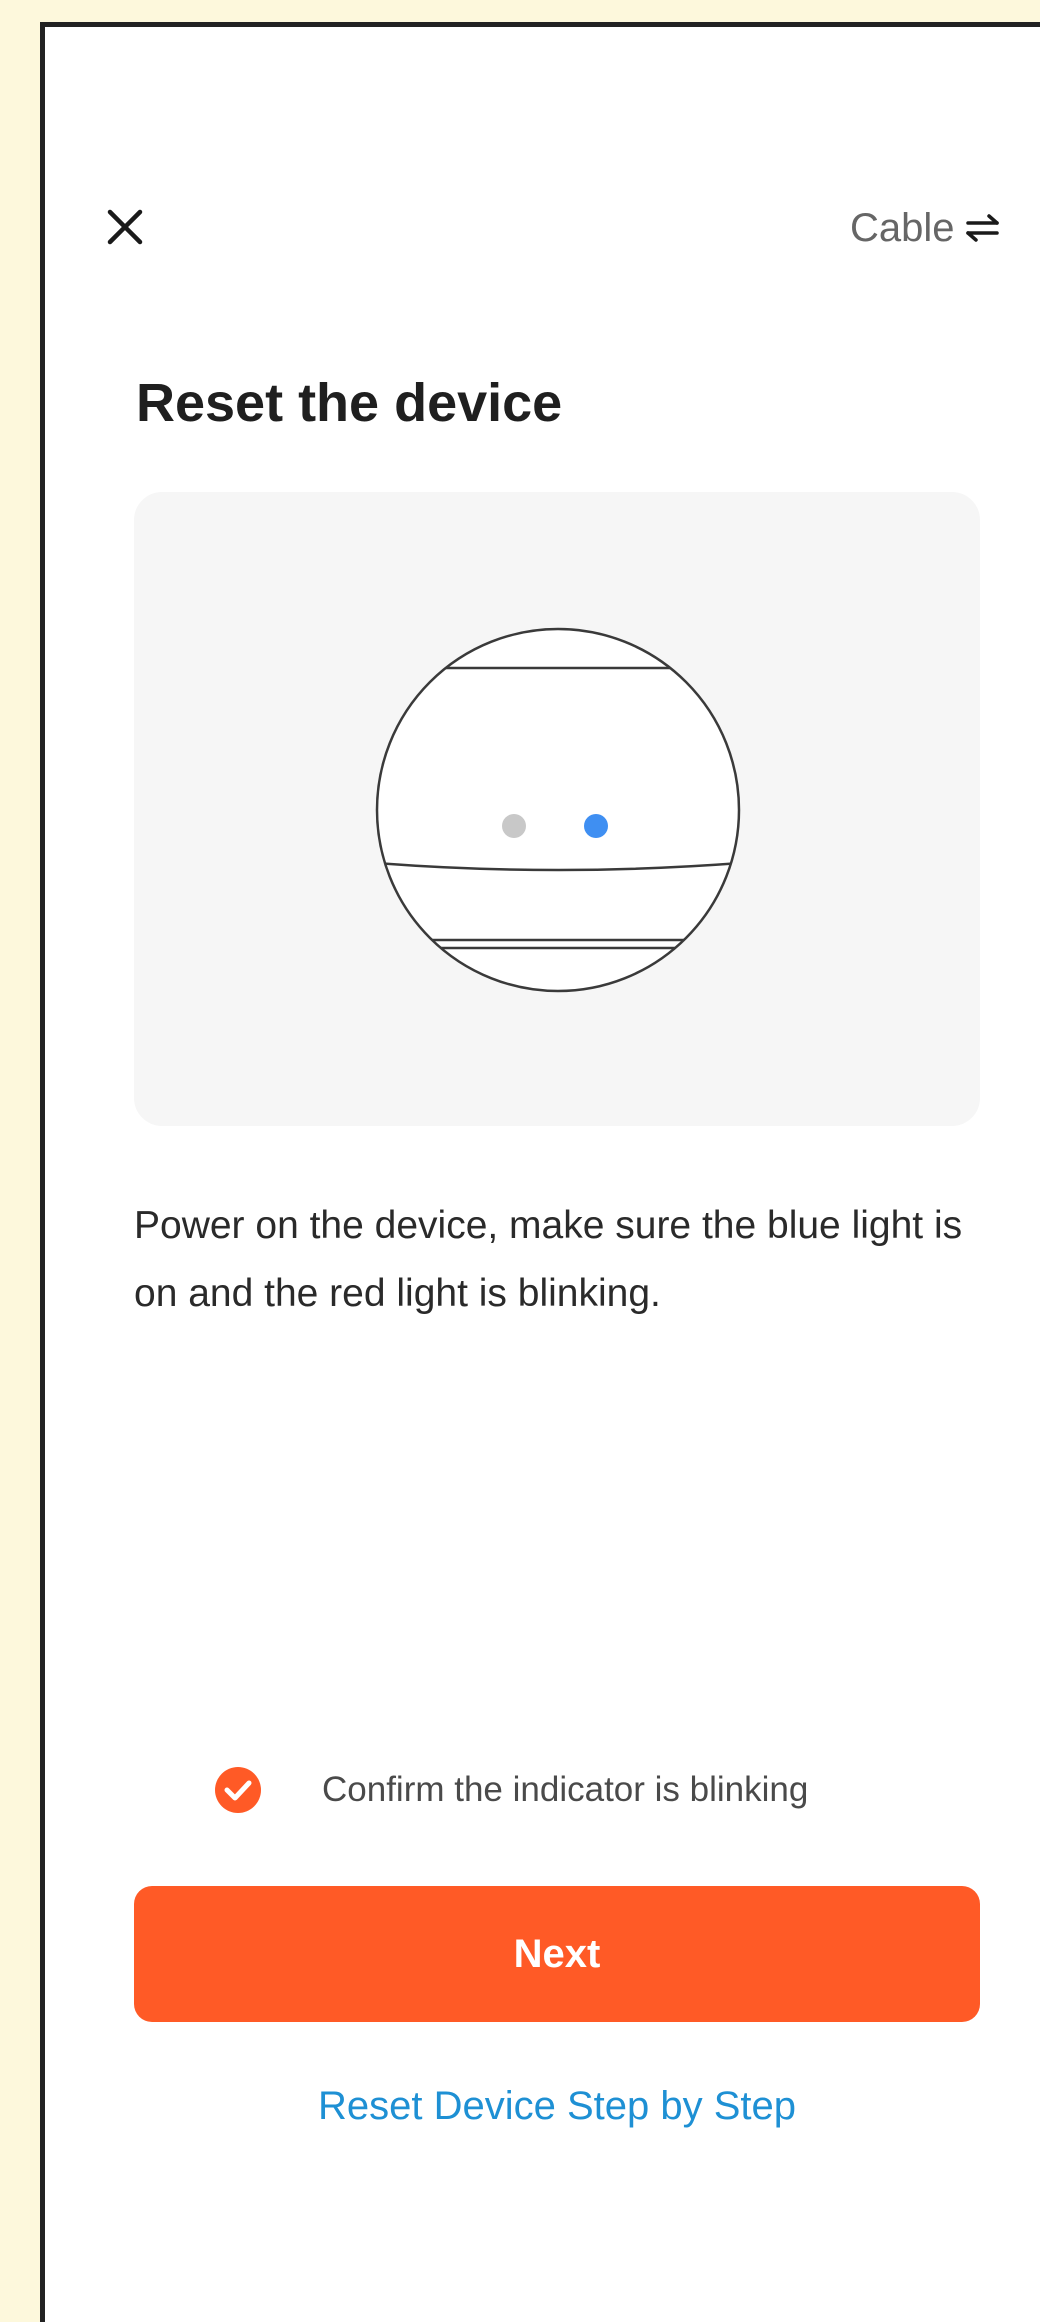 The image size is (1040, 2322). What do you see at coordinates (238, 1790) in the screenshot?
I see `checkbox-checked-icon` at bounding box center [238, 1790].